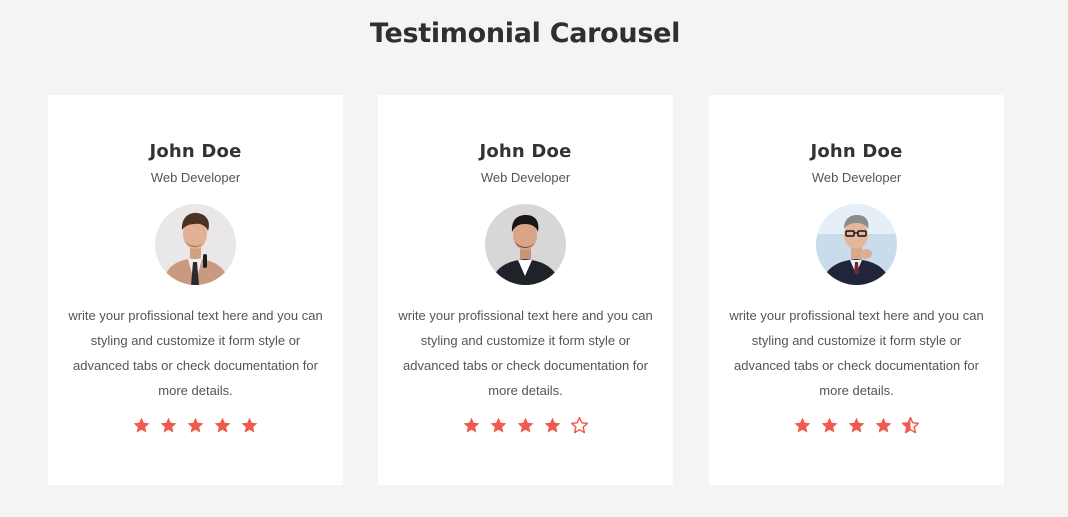  What do you see at coordinates (525, 33) in the screenshot?
I see `page-title: Testimonial Carousel` at bounding box center [525, 33].